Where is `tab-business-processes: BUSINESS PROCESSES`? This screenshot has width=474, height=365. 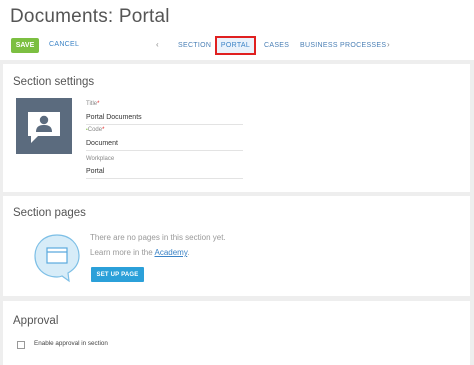
tab-business-processes: BUSINESS PROCESSES is located at coordinates (343, 45).